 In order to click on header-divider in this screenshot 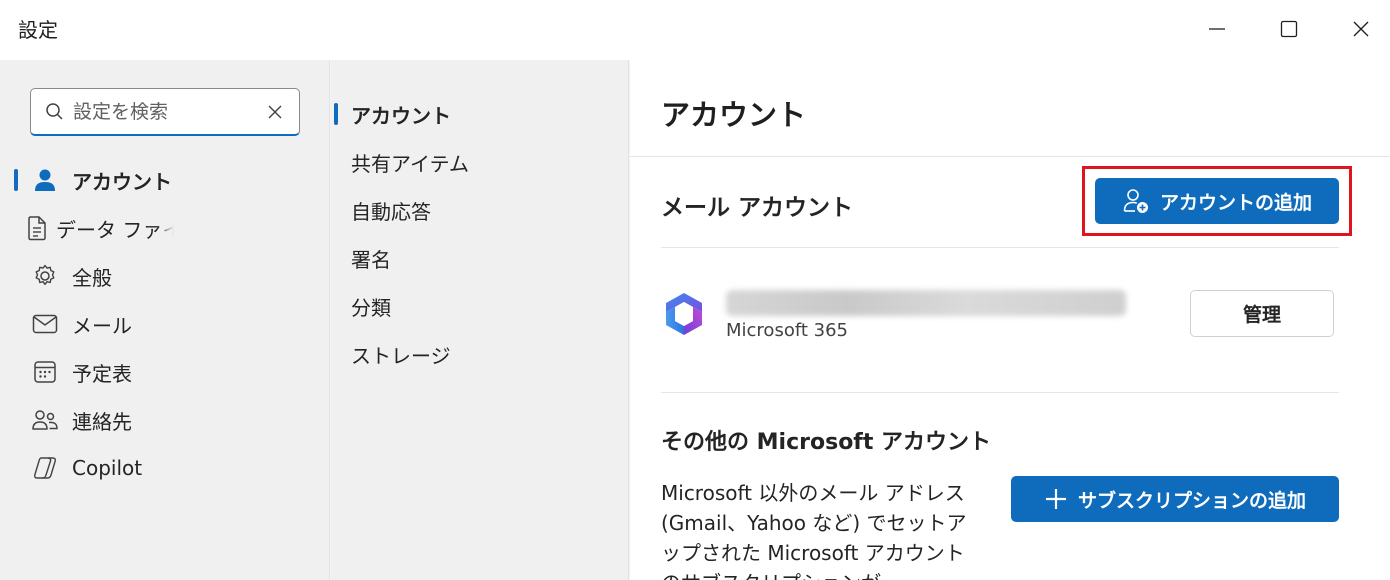, I will do `click(1010, 156)`.